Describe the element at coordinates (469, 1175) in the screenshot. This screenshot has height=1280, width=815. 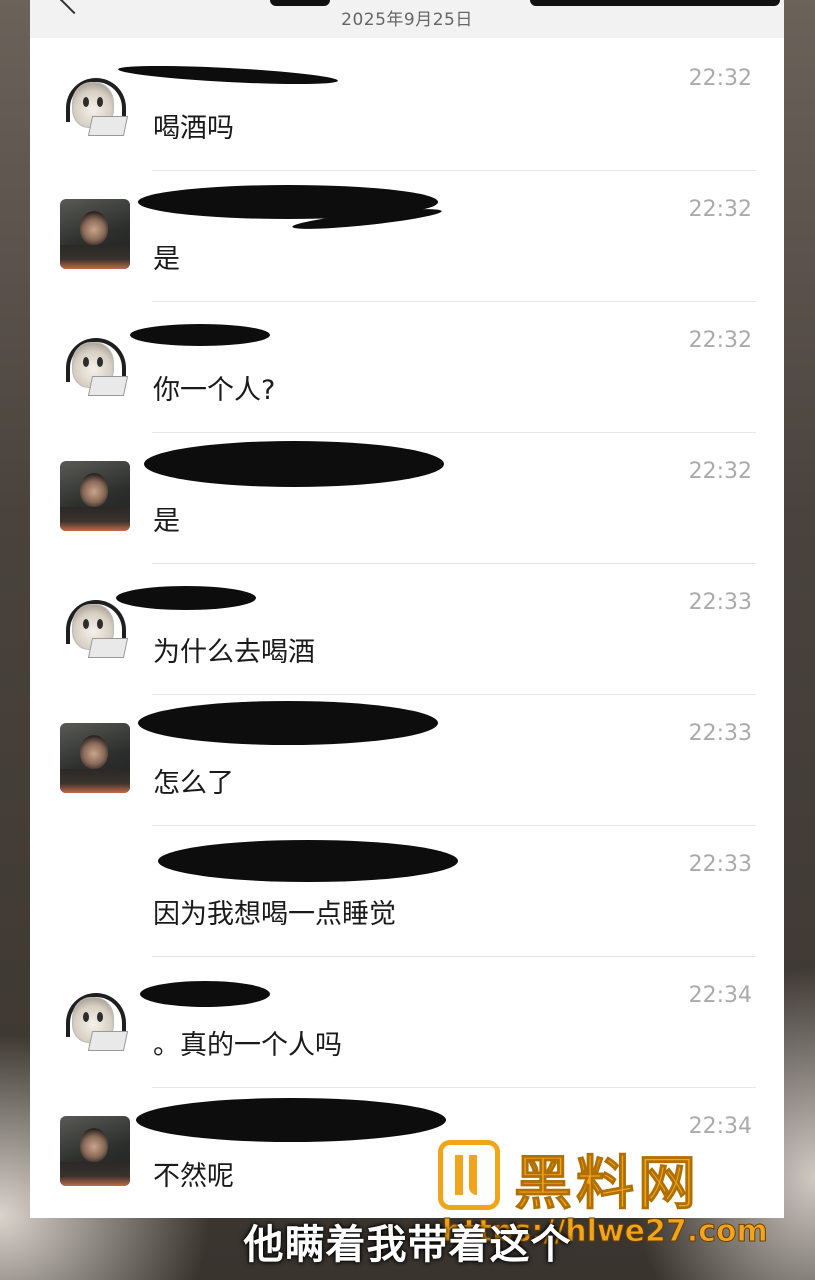
I see `watermark-logo-icon` at that location.